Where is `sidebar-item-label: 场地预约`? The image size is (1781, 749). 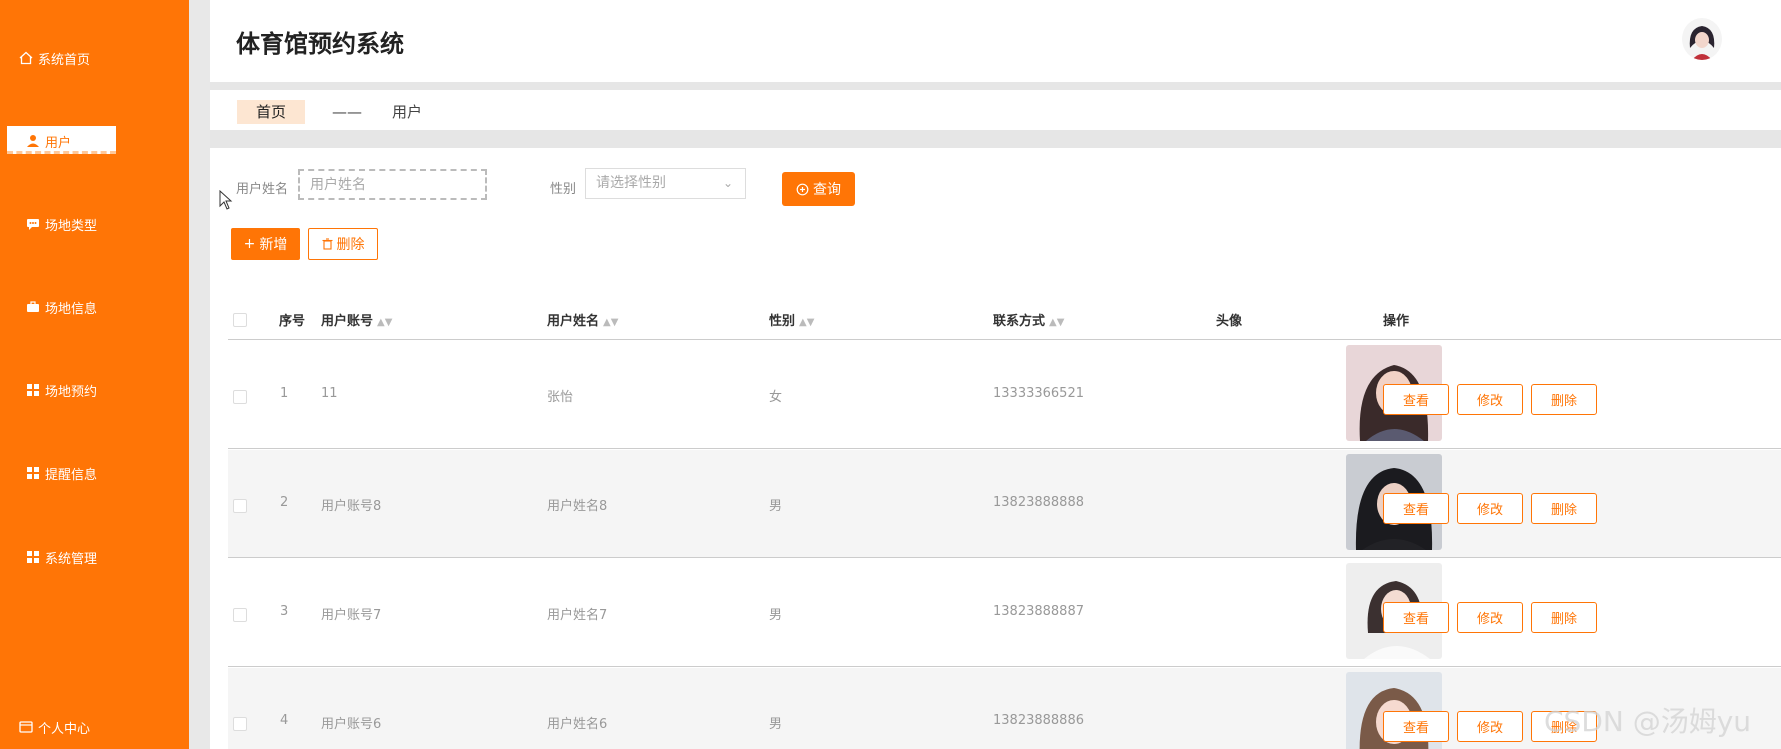
sidebar-item-label: 场地预约 is located at coordinates (71, 392).